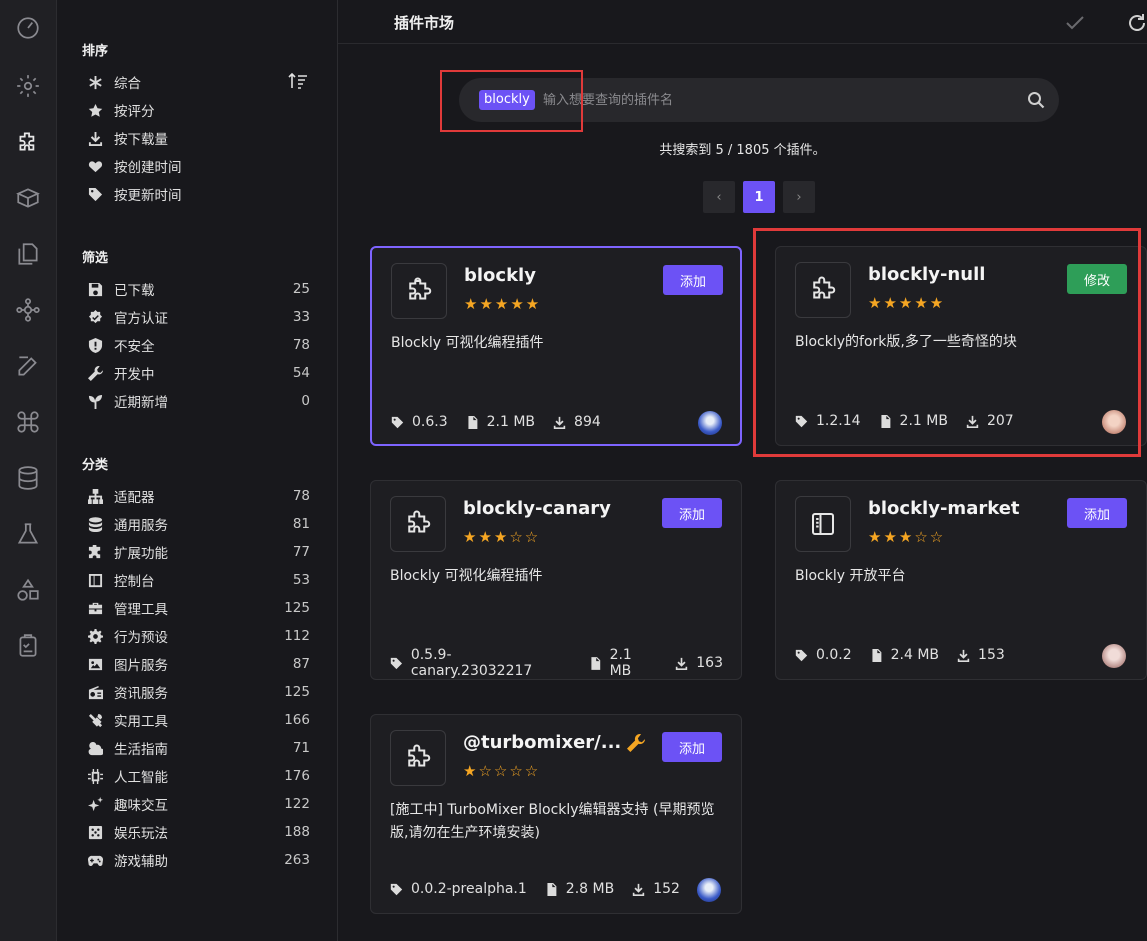 The width and height of the screenshot is (1147, 941). Describe the element at coordinates (537, 508) in the screenshot. I see `plugin-name: blockly-canary` at that location.